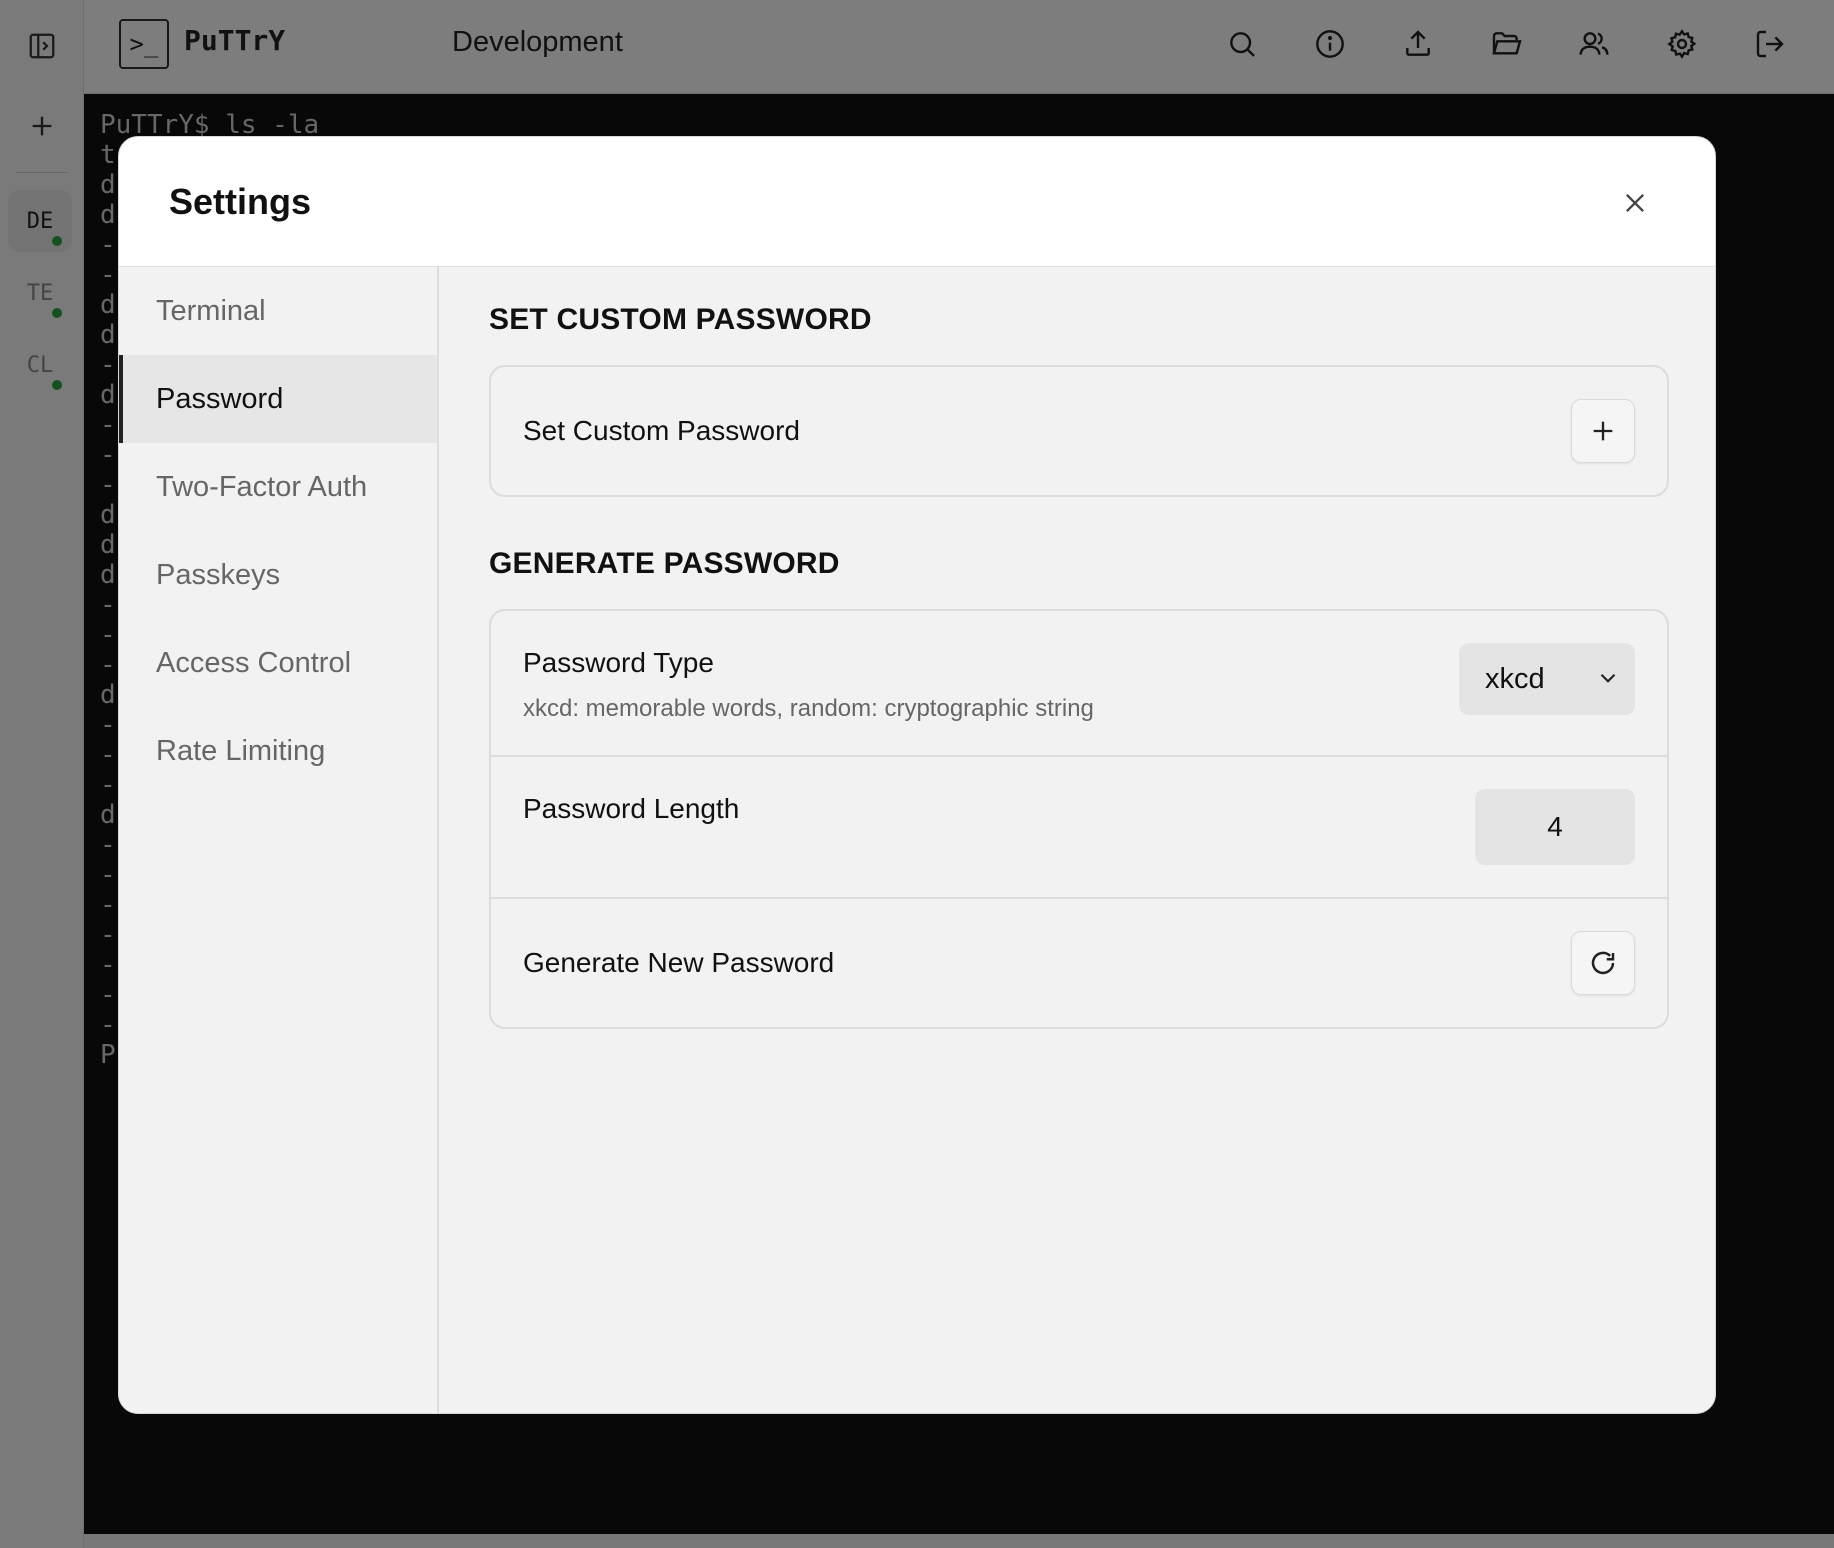 This screenshot has width=1834, height=1548. I want to click on close-button, so click(1635, 203).